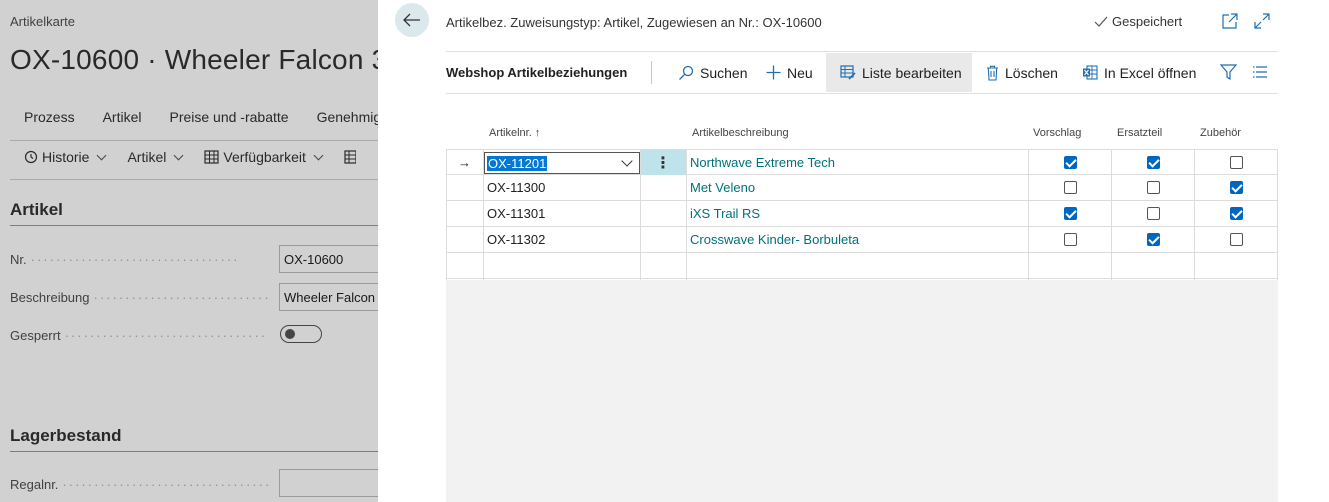 The height and width of the screenshot is (502, 1329). I want to click on column-header-zubehoer: Zubehör, so click(1220, 133).